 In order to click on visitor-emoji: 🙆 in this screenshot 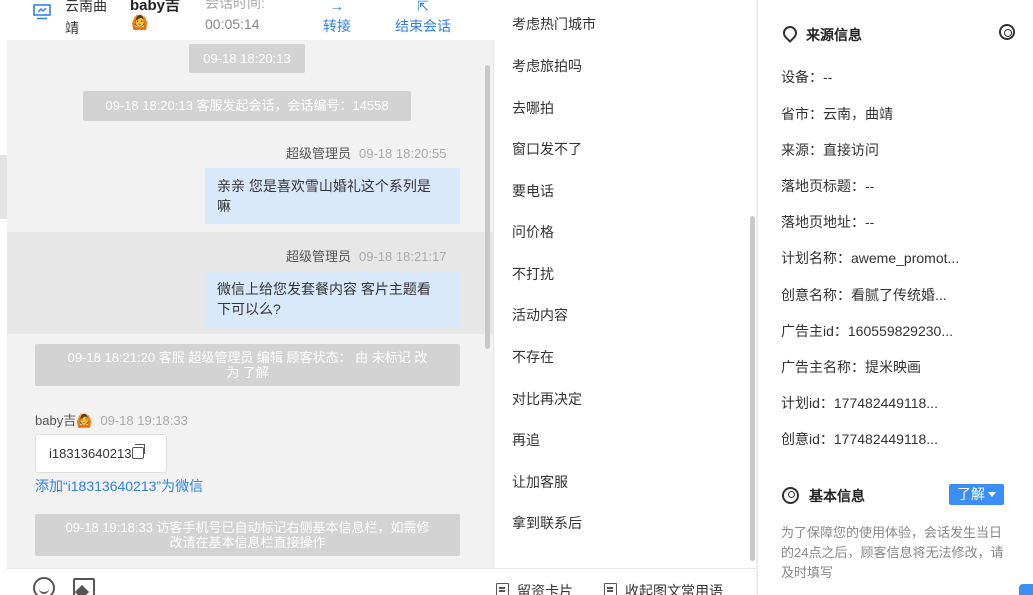, I will do `click(140, 22)`.